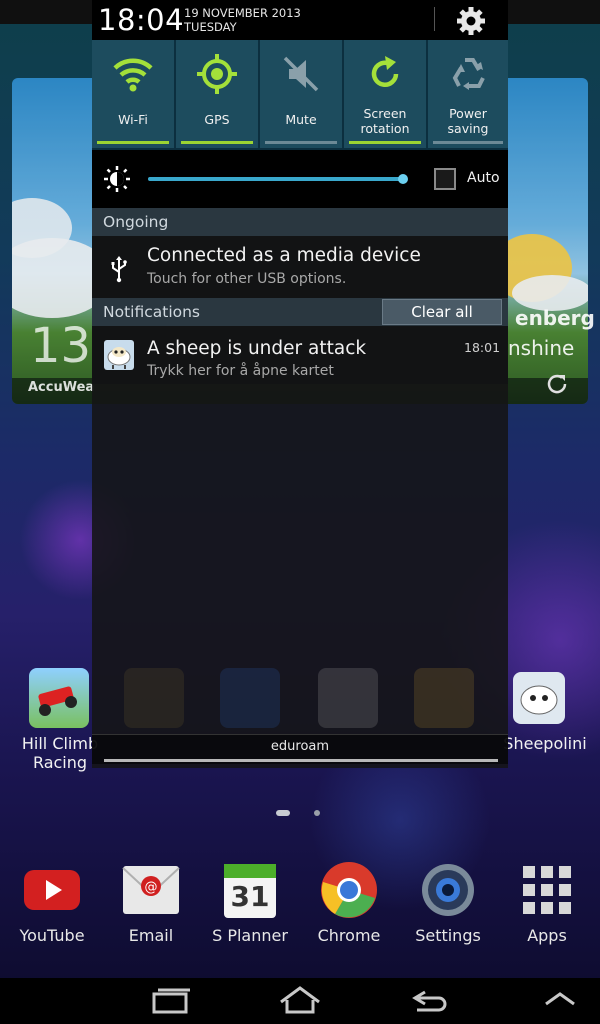 The width and height of the screenshot is (600, 1024). I want to click on date: 19 NOVEMBER 2013, so click(242, 13).